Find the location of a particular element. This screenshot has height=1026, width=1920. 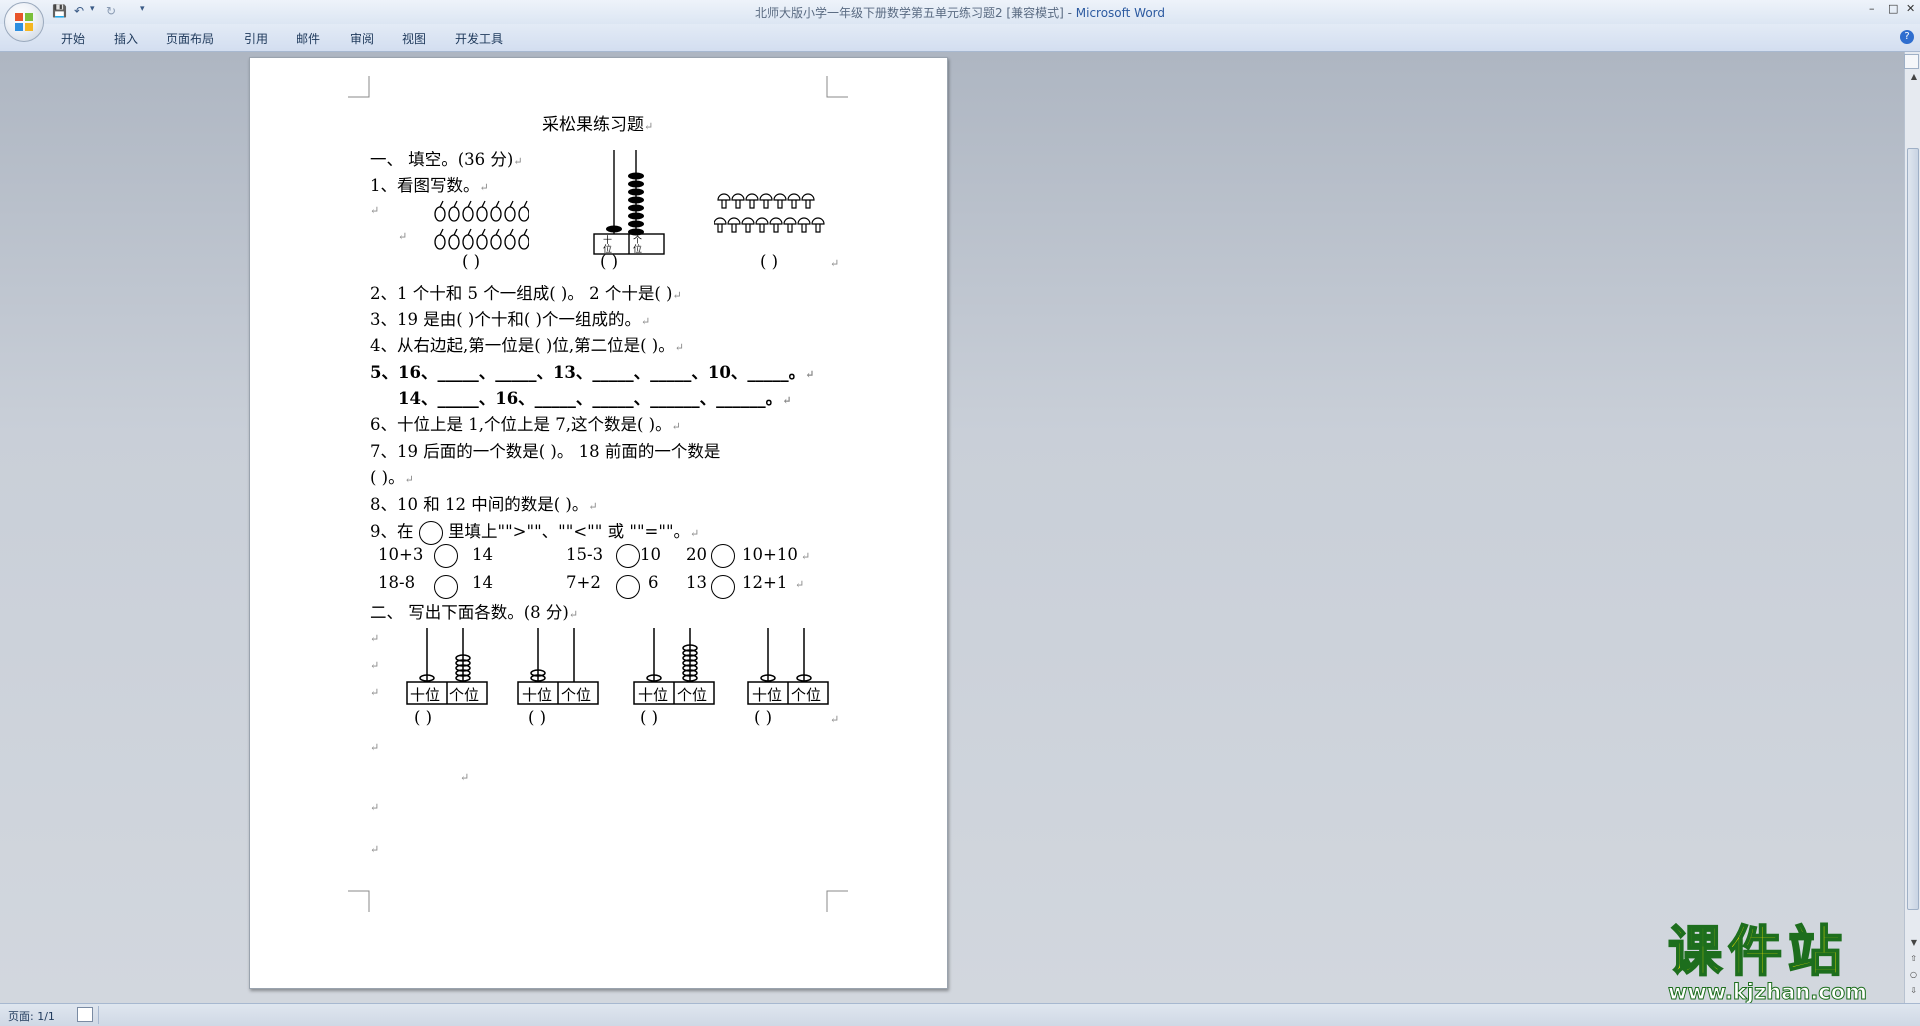

question-1: 1、看图写数。↵ is located at coordinates (429, 184).